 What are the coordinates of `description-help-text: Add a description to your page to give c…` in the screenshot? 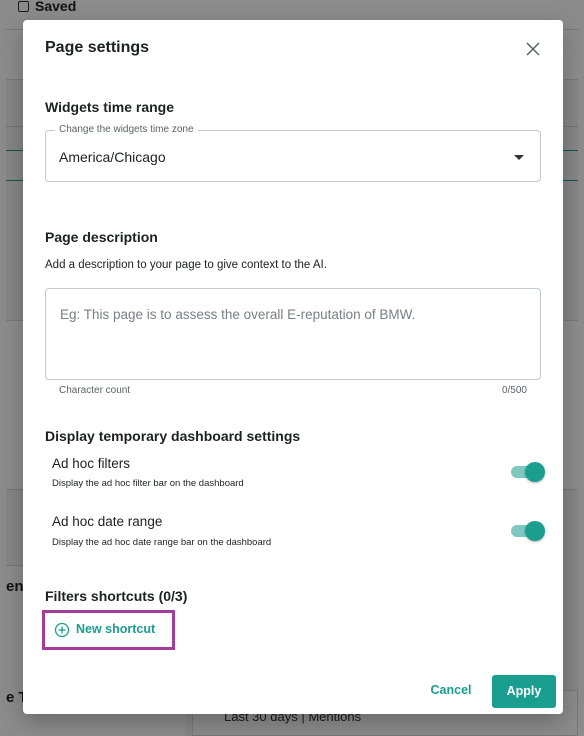 It's located at (186, 265).